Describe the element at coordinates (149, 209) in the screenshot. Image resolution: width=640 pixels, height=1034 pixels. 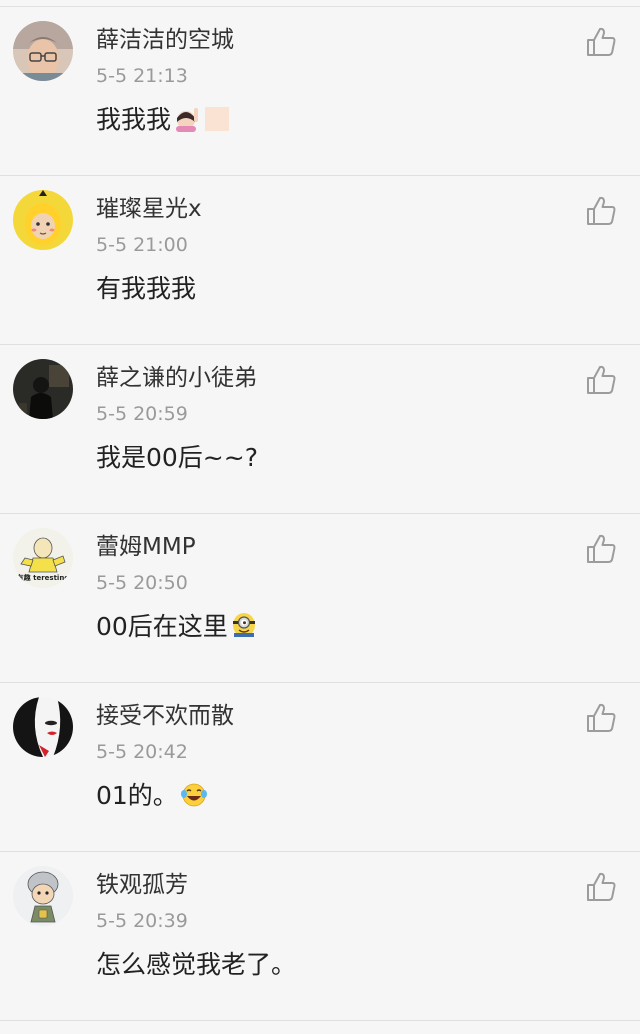
I see `comment-author: 璀璨星光x` at that location.